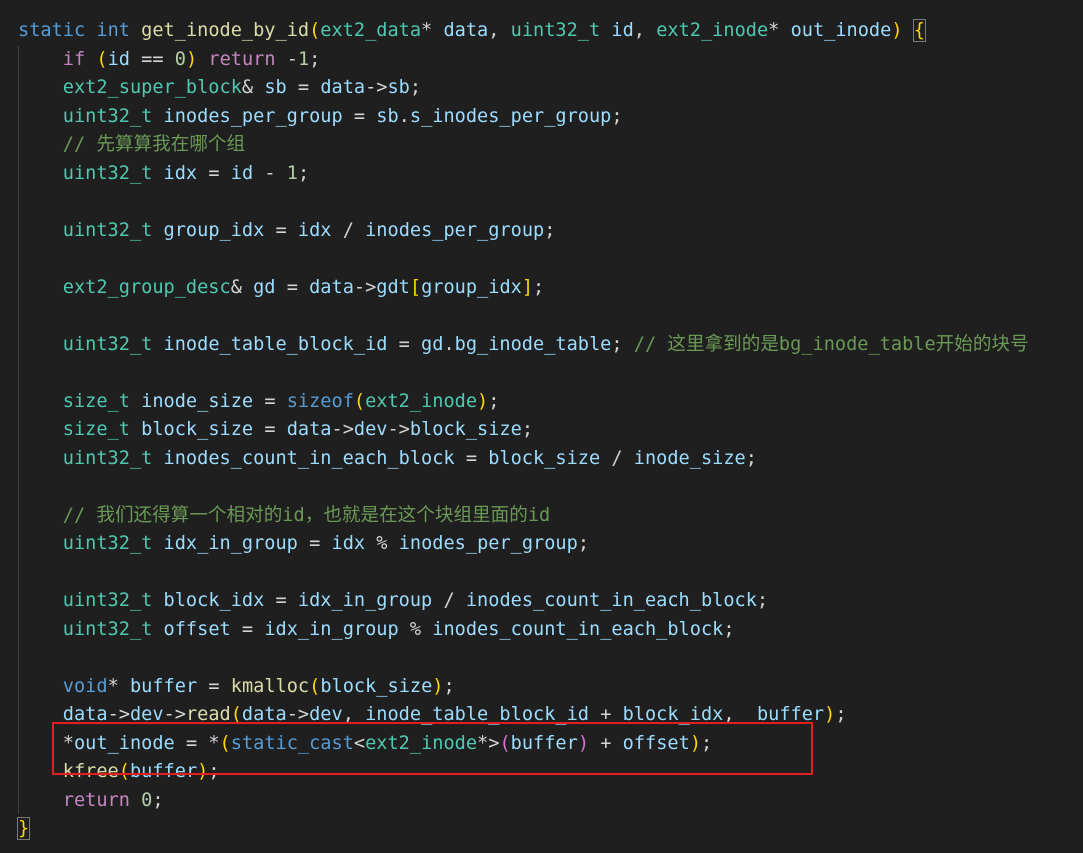  What do you see at coordinates (831, 344) in the screenshot?
I see `code-token: // 这里拿到的是bg_inode_table开始的块号` at bounding box center [831, 344].